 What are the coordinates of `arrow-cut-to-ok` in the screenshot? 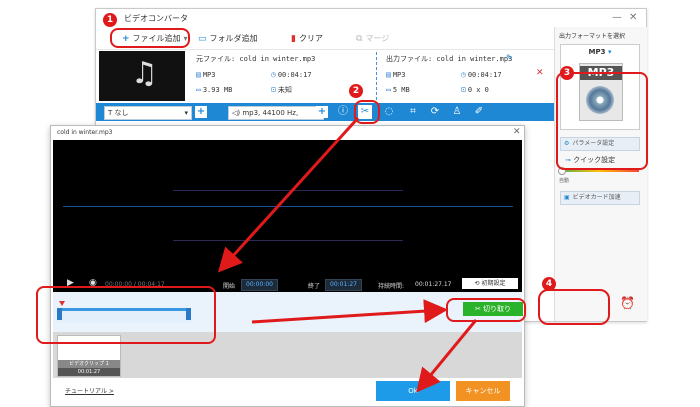 It's located at (447, 356).